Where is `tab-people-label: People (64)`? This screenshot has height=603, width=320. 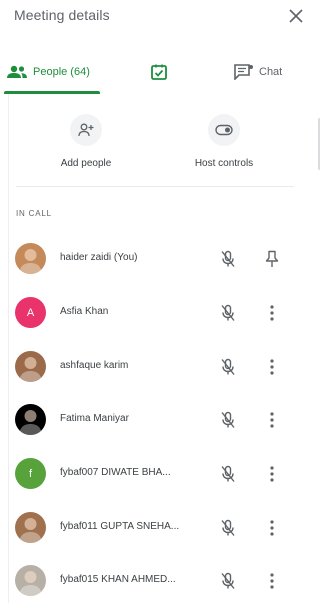 tab-people-label: People (64) is located at coordinates (61, 72).